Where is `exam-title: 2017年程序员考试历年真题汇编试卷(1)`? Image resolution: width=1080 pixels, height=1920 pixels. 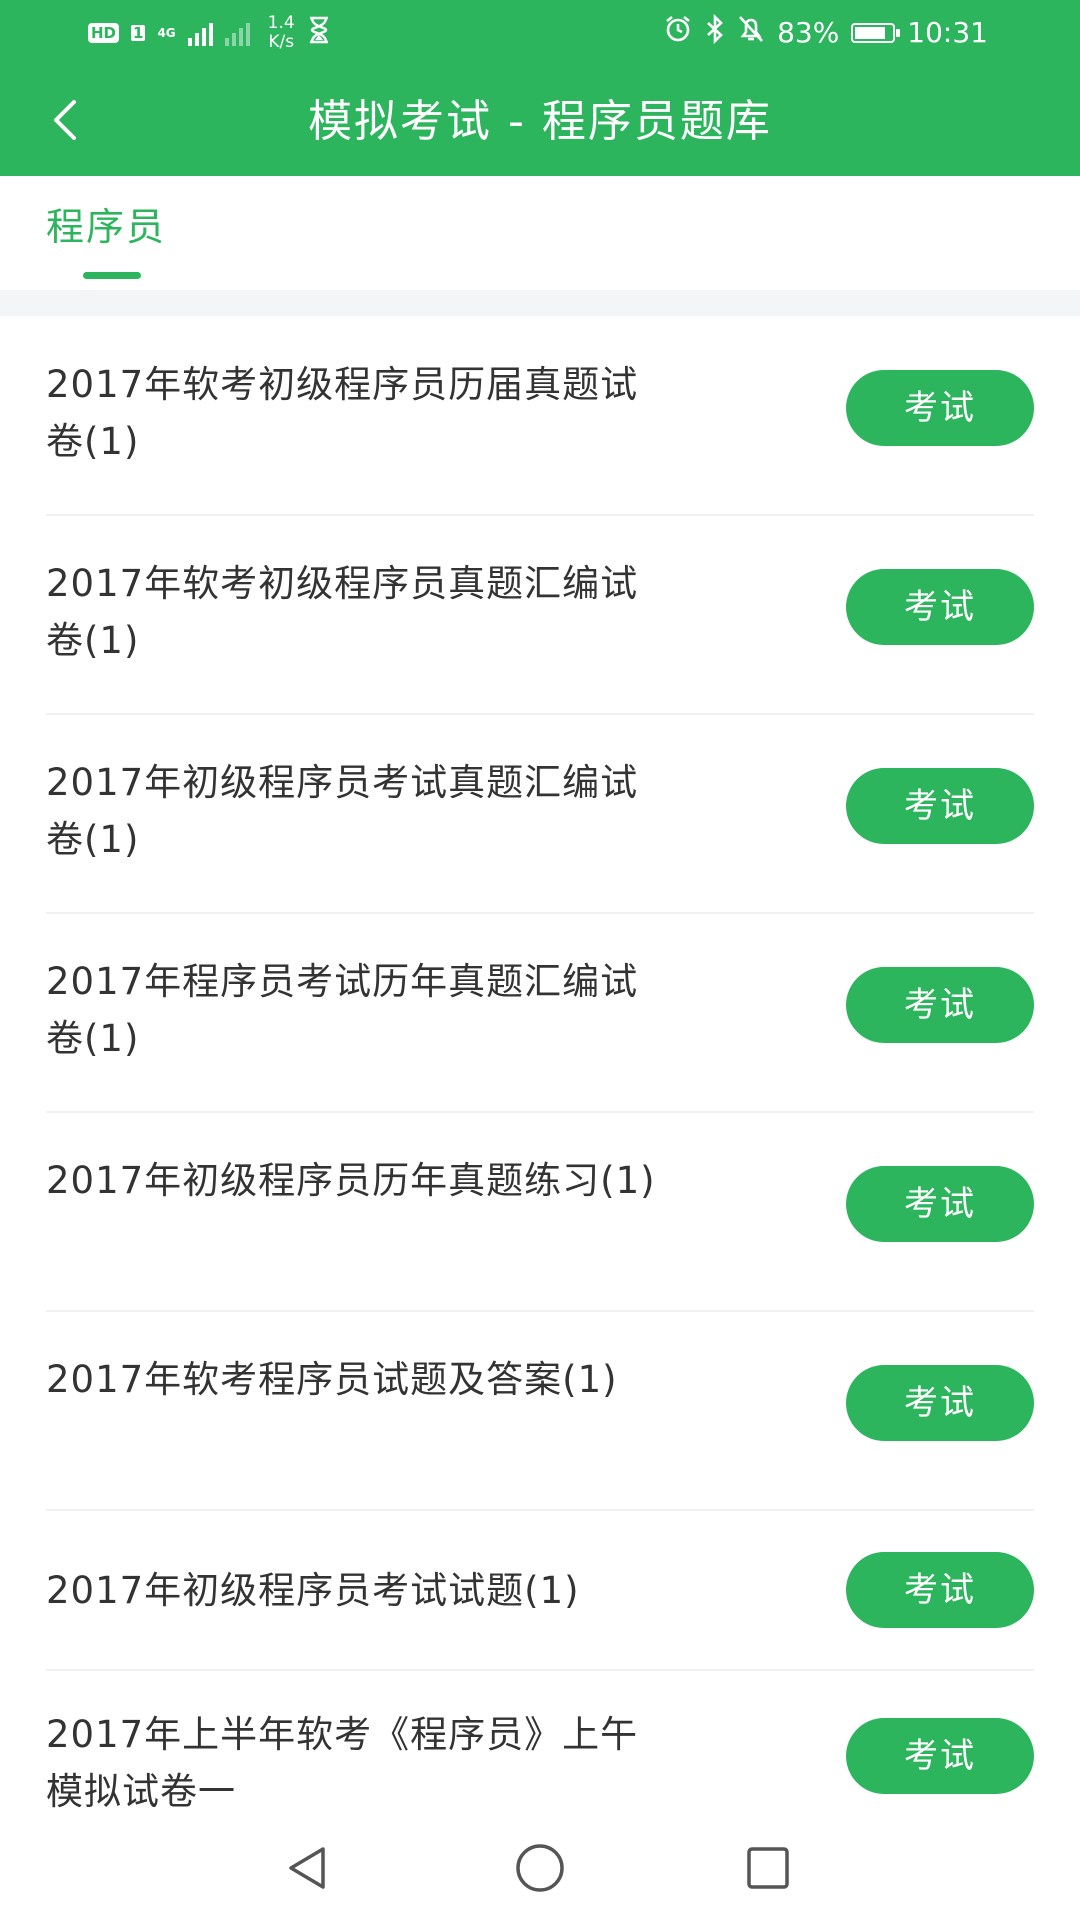 exam-title: 2017年程序员考试历年真题汇编试卷(1) is located at coordinates (342, 1010).